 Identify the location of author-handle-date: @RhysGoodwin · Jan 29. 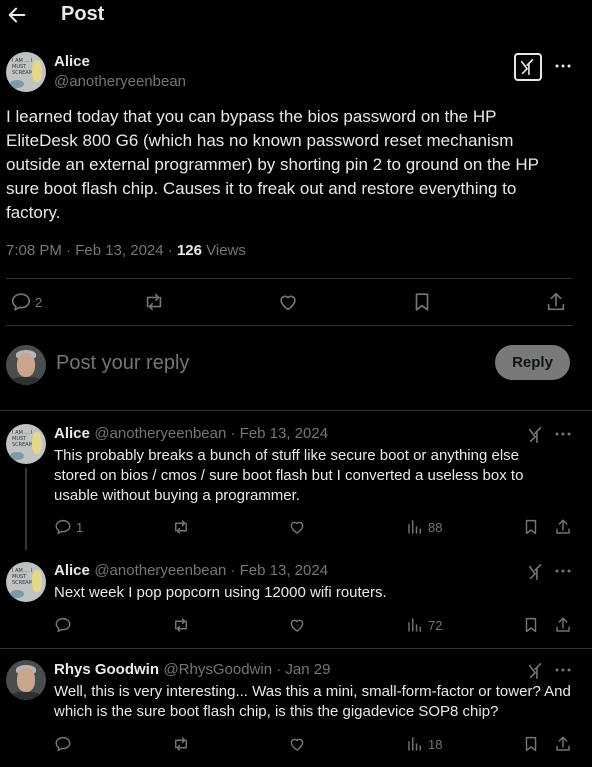
(246, 669).